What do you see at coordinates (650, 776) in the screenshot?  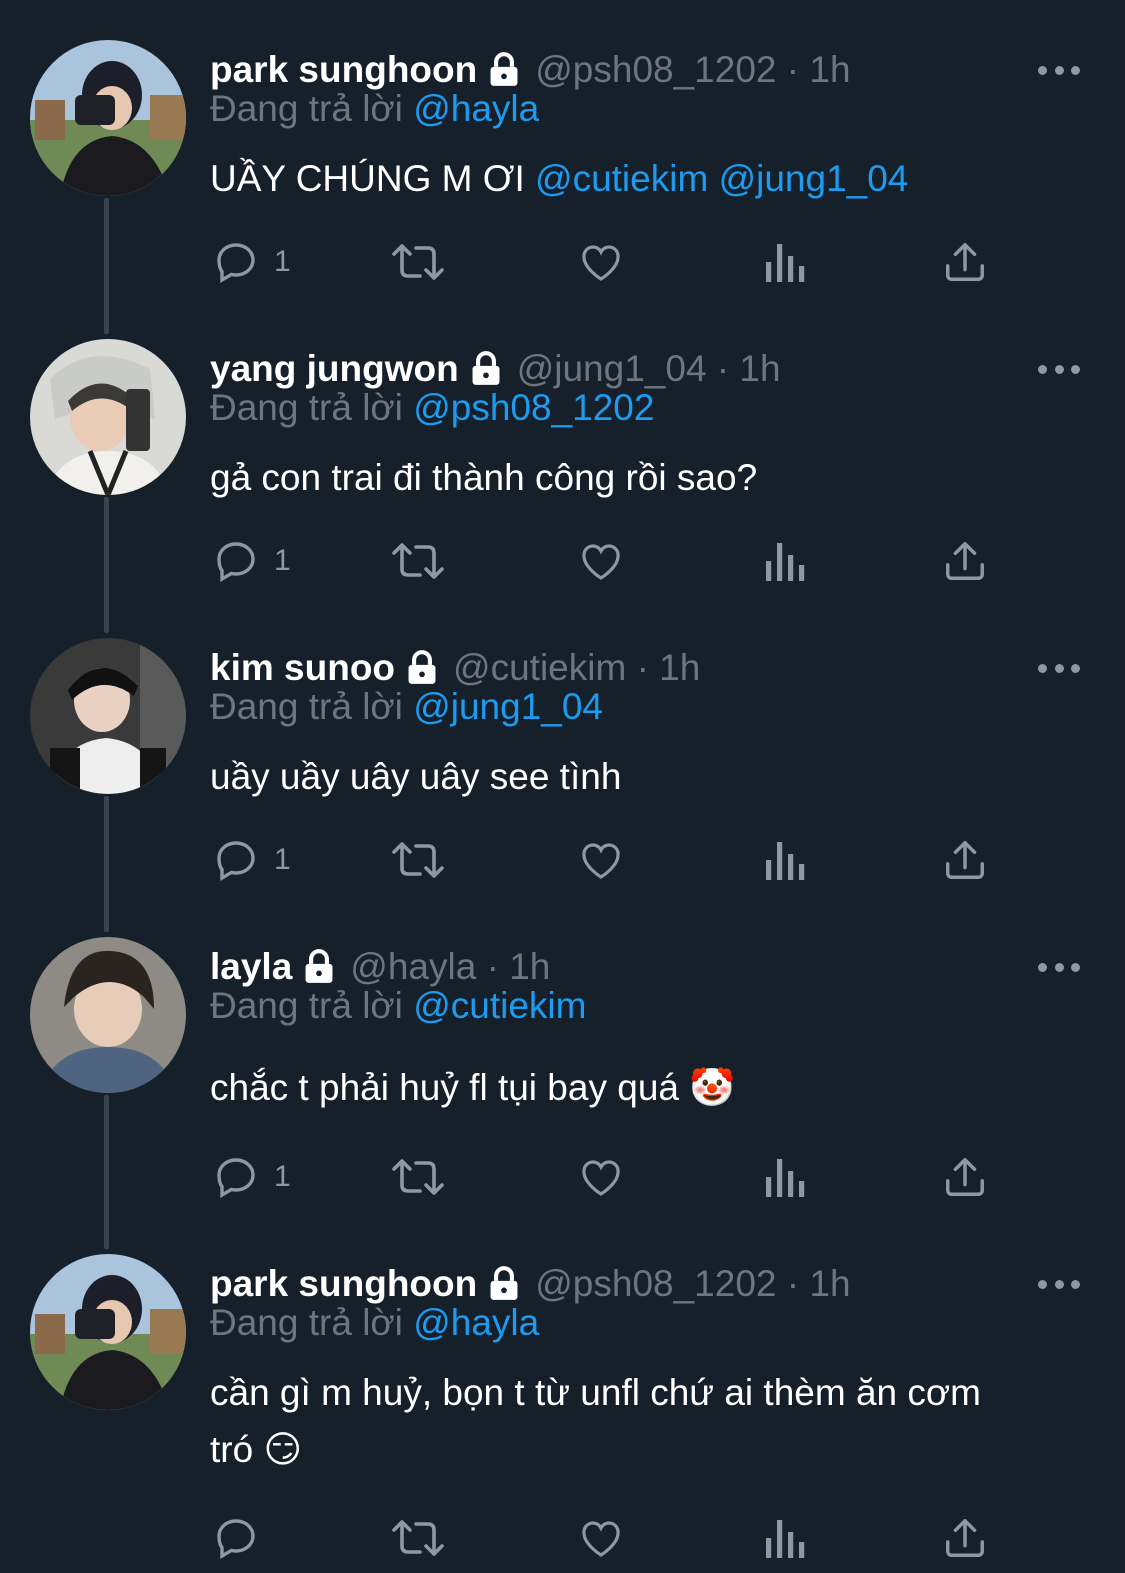 I see `tweet-text: uầy uầy uây uây see tình` at bounding box center [650, 776].